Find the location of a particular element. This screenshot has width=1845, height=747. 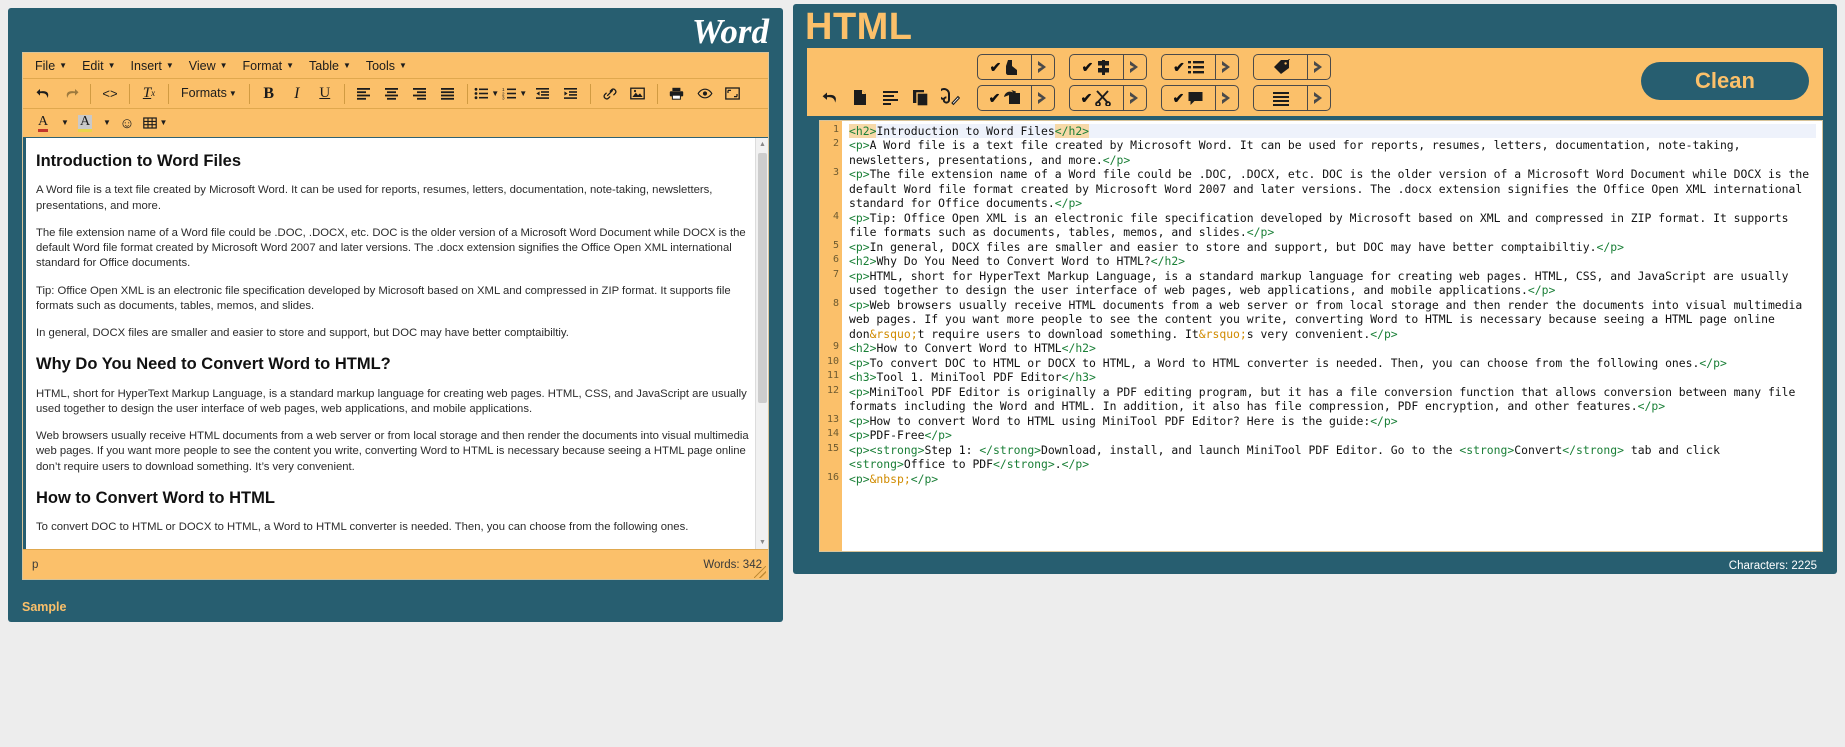

code-line: <h2>How to Convert Word to HTML</h2> is located at coordinates (972, 348).